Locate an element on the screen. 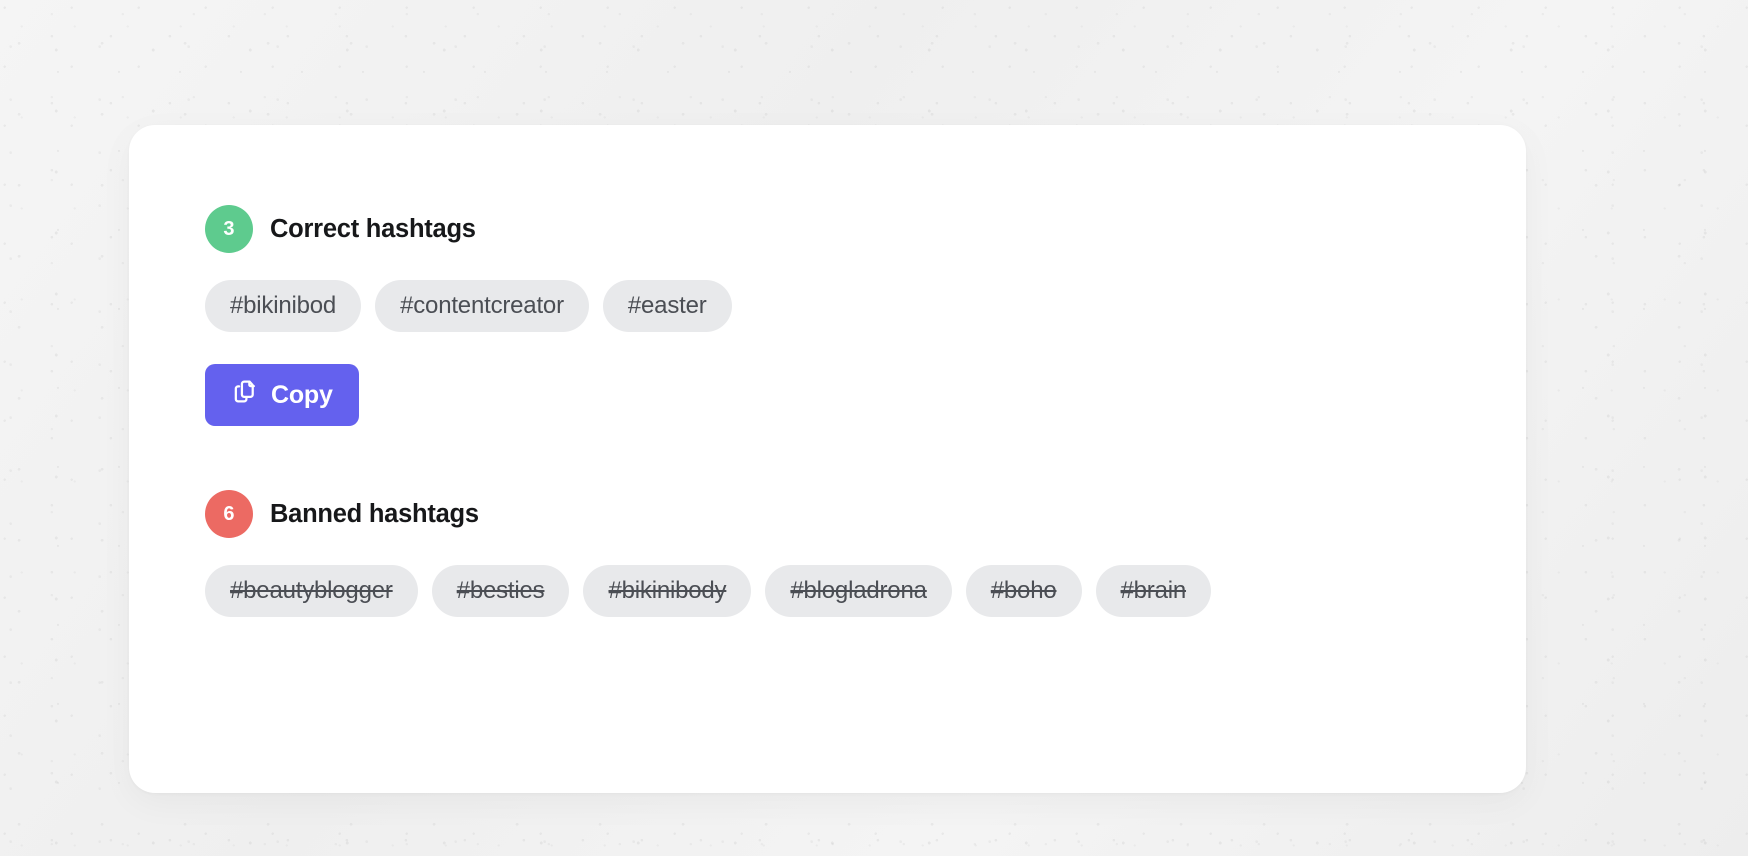 The height and width of the screenshot is (856, 1748). correct-hashtags-list: #bikinibod #contentcreator #easter is located at coordinates (835, 306).